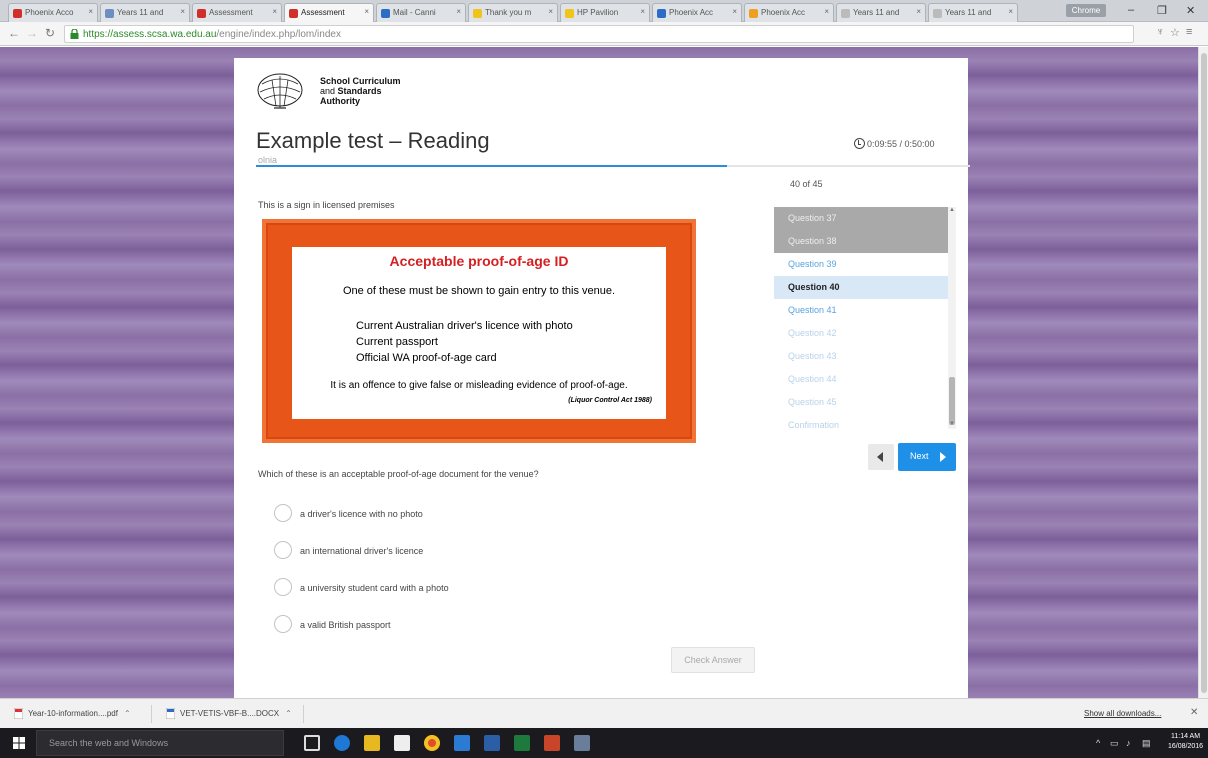 The height and width of the screenshot is (758, 1208). I want to click on chrome-icon, so click(432, 743).